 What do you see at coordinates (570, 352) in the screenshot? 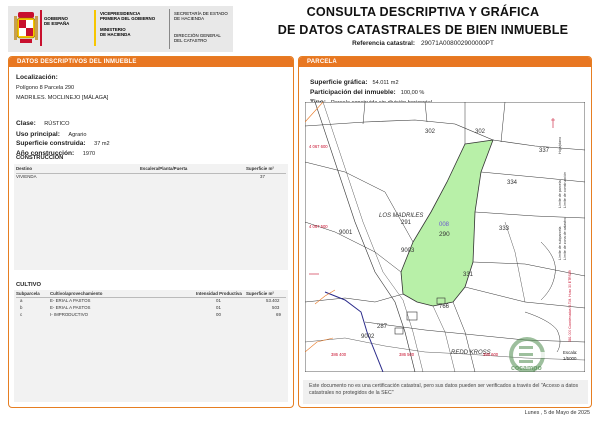
I see `scale-label: Escala:` at bounding box center [570, 352].